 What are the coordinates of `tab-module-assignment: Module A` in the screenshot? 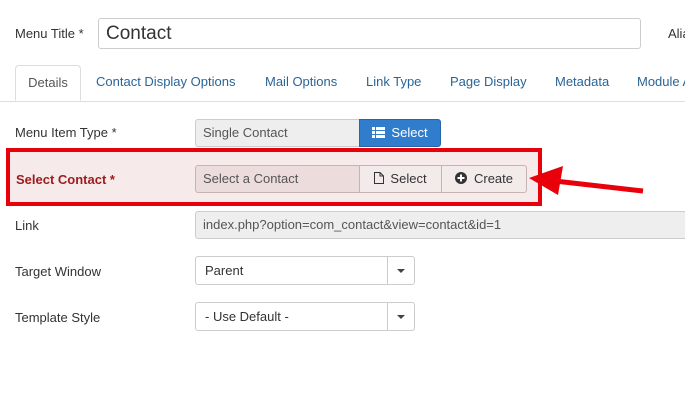 It's located at (661, 82).